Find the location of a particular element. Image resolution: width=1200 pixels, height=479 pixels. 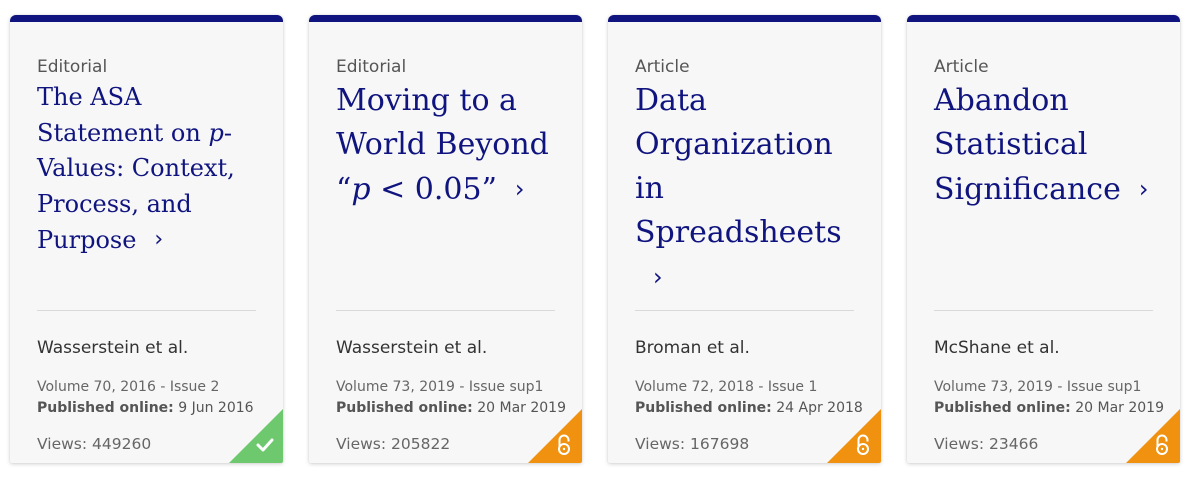

article-views: Views: 205822 is located at coordinates (393, 444).